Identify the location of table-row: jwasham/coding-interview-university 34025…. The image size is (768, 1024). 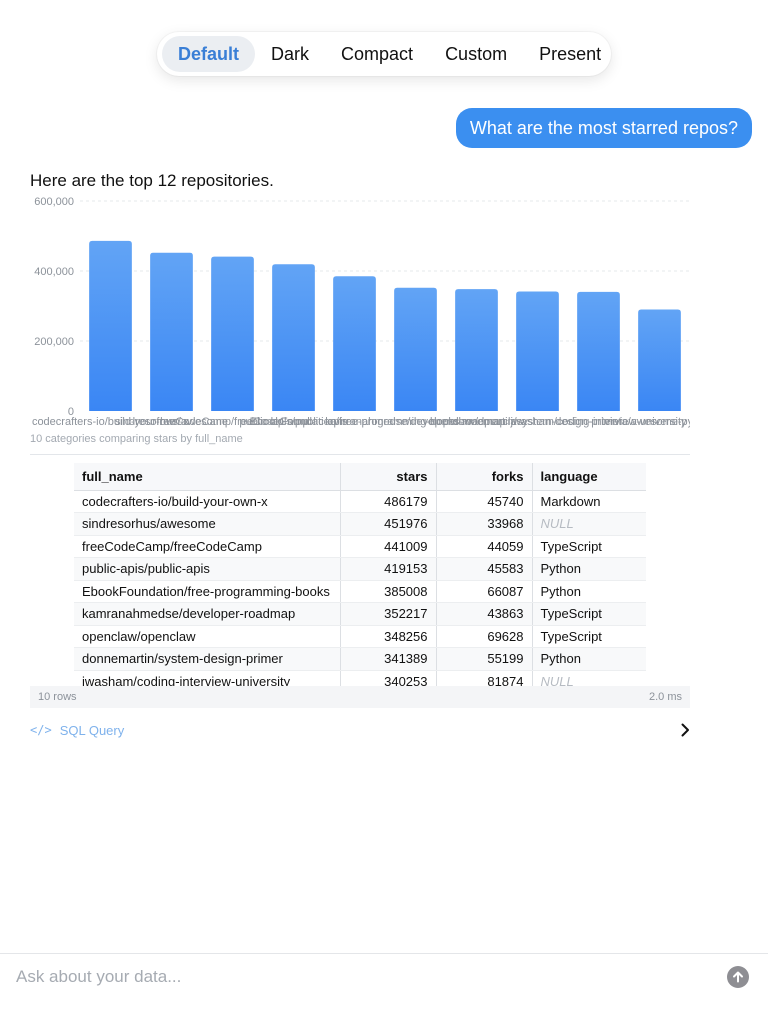
(360, 678).